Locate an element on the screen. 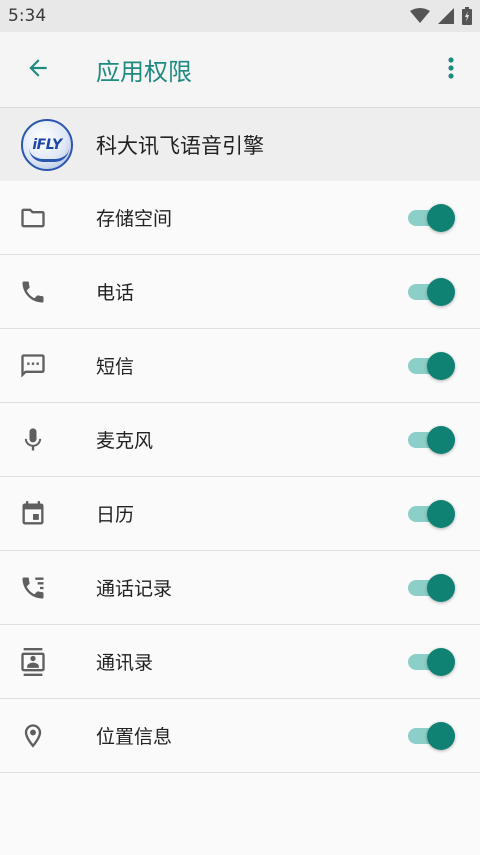 The width and height of the screenshot is (480, 855). status-icons is located at coordinates (441, 16).